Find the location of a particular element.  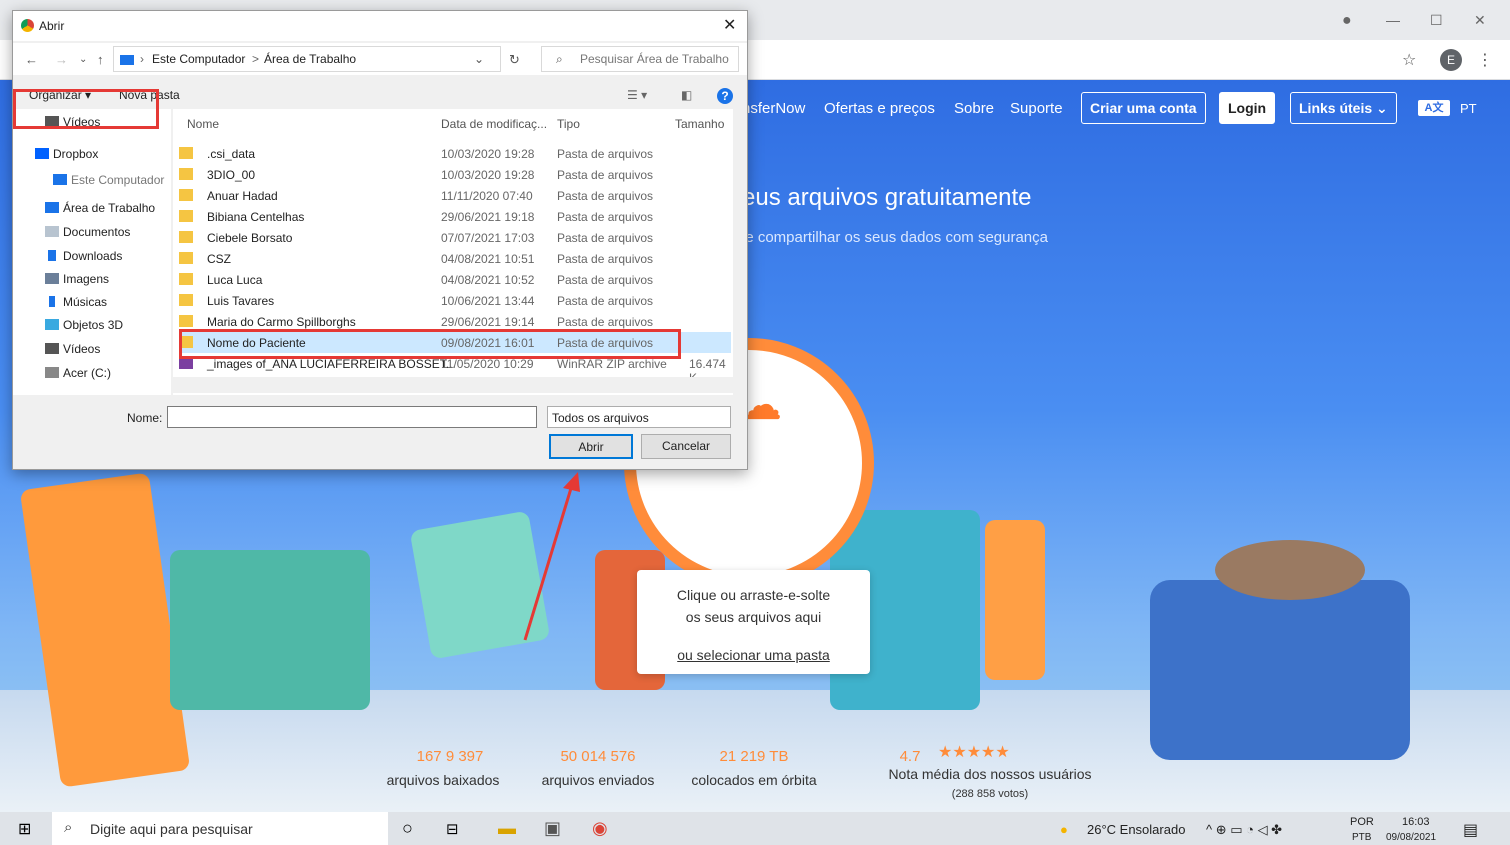

col-size: Tamanho is located at coordinates (699, 124).